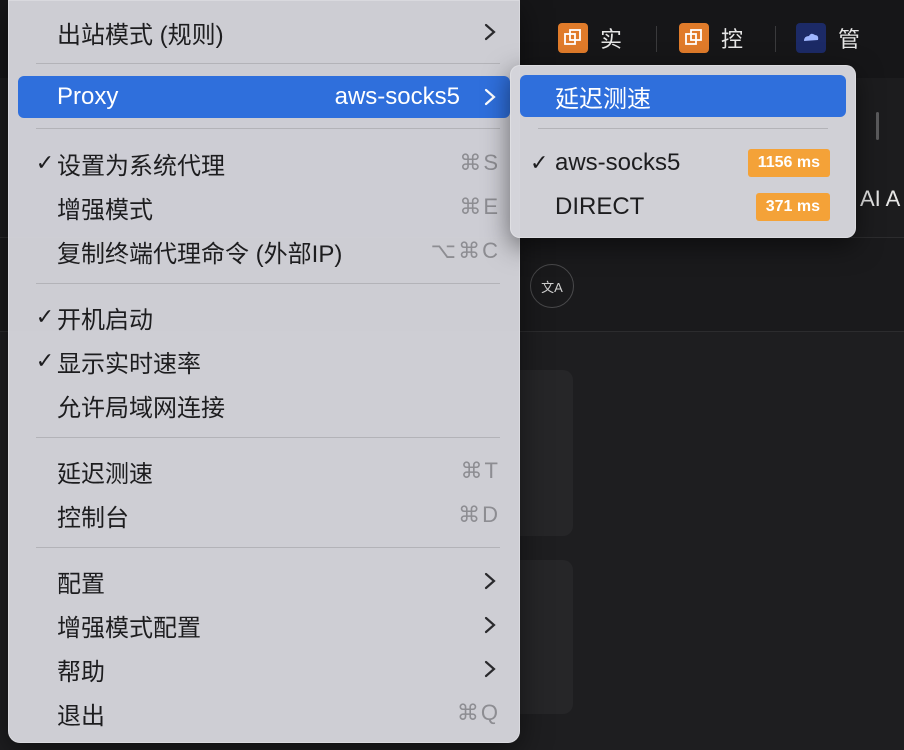 The height and width of the screenshot is (750, 904). I want to click on latency-badge: 1156 ms, so click(788, 163).